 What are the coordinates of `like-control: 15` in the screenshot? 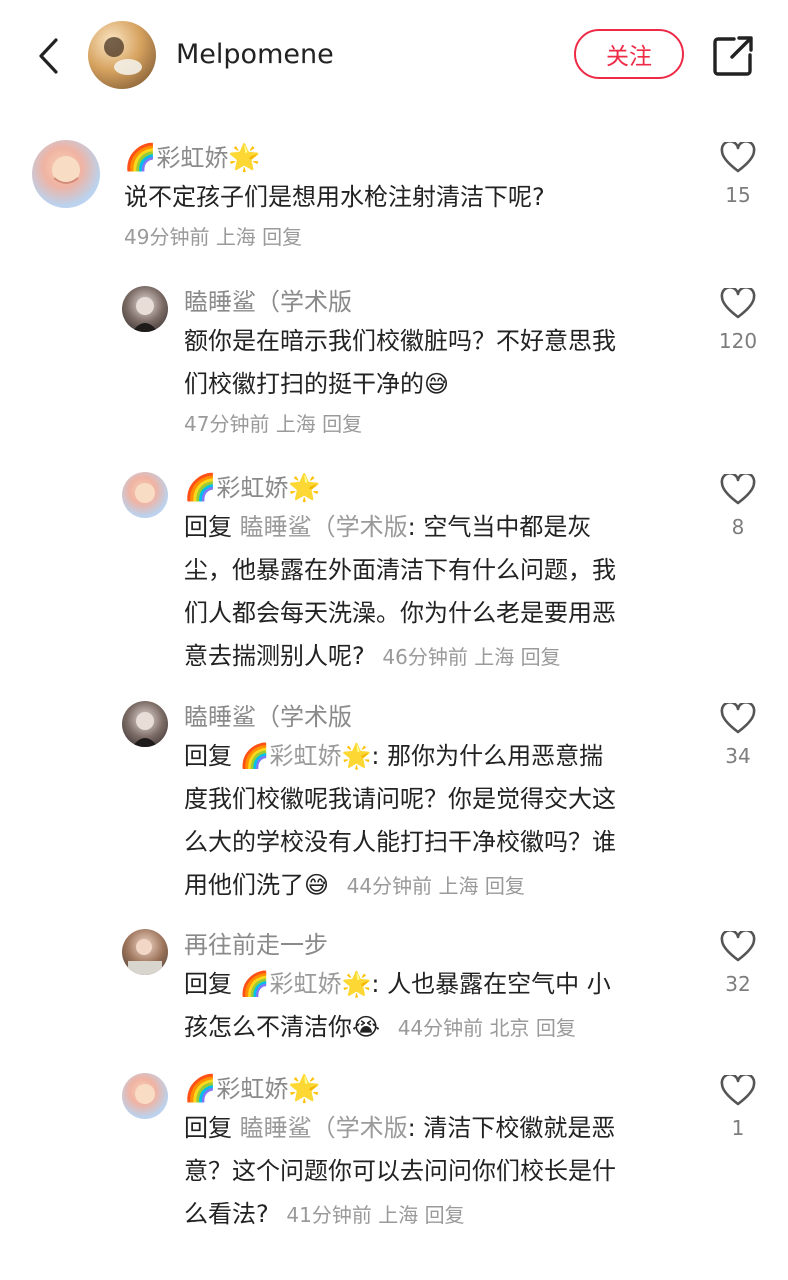 It's located at (738, 176).